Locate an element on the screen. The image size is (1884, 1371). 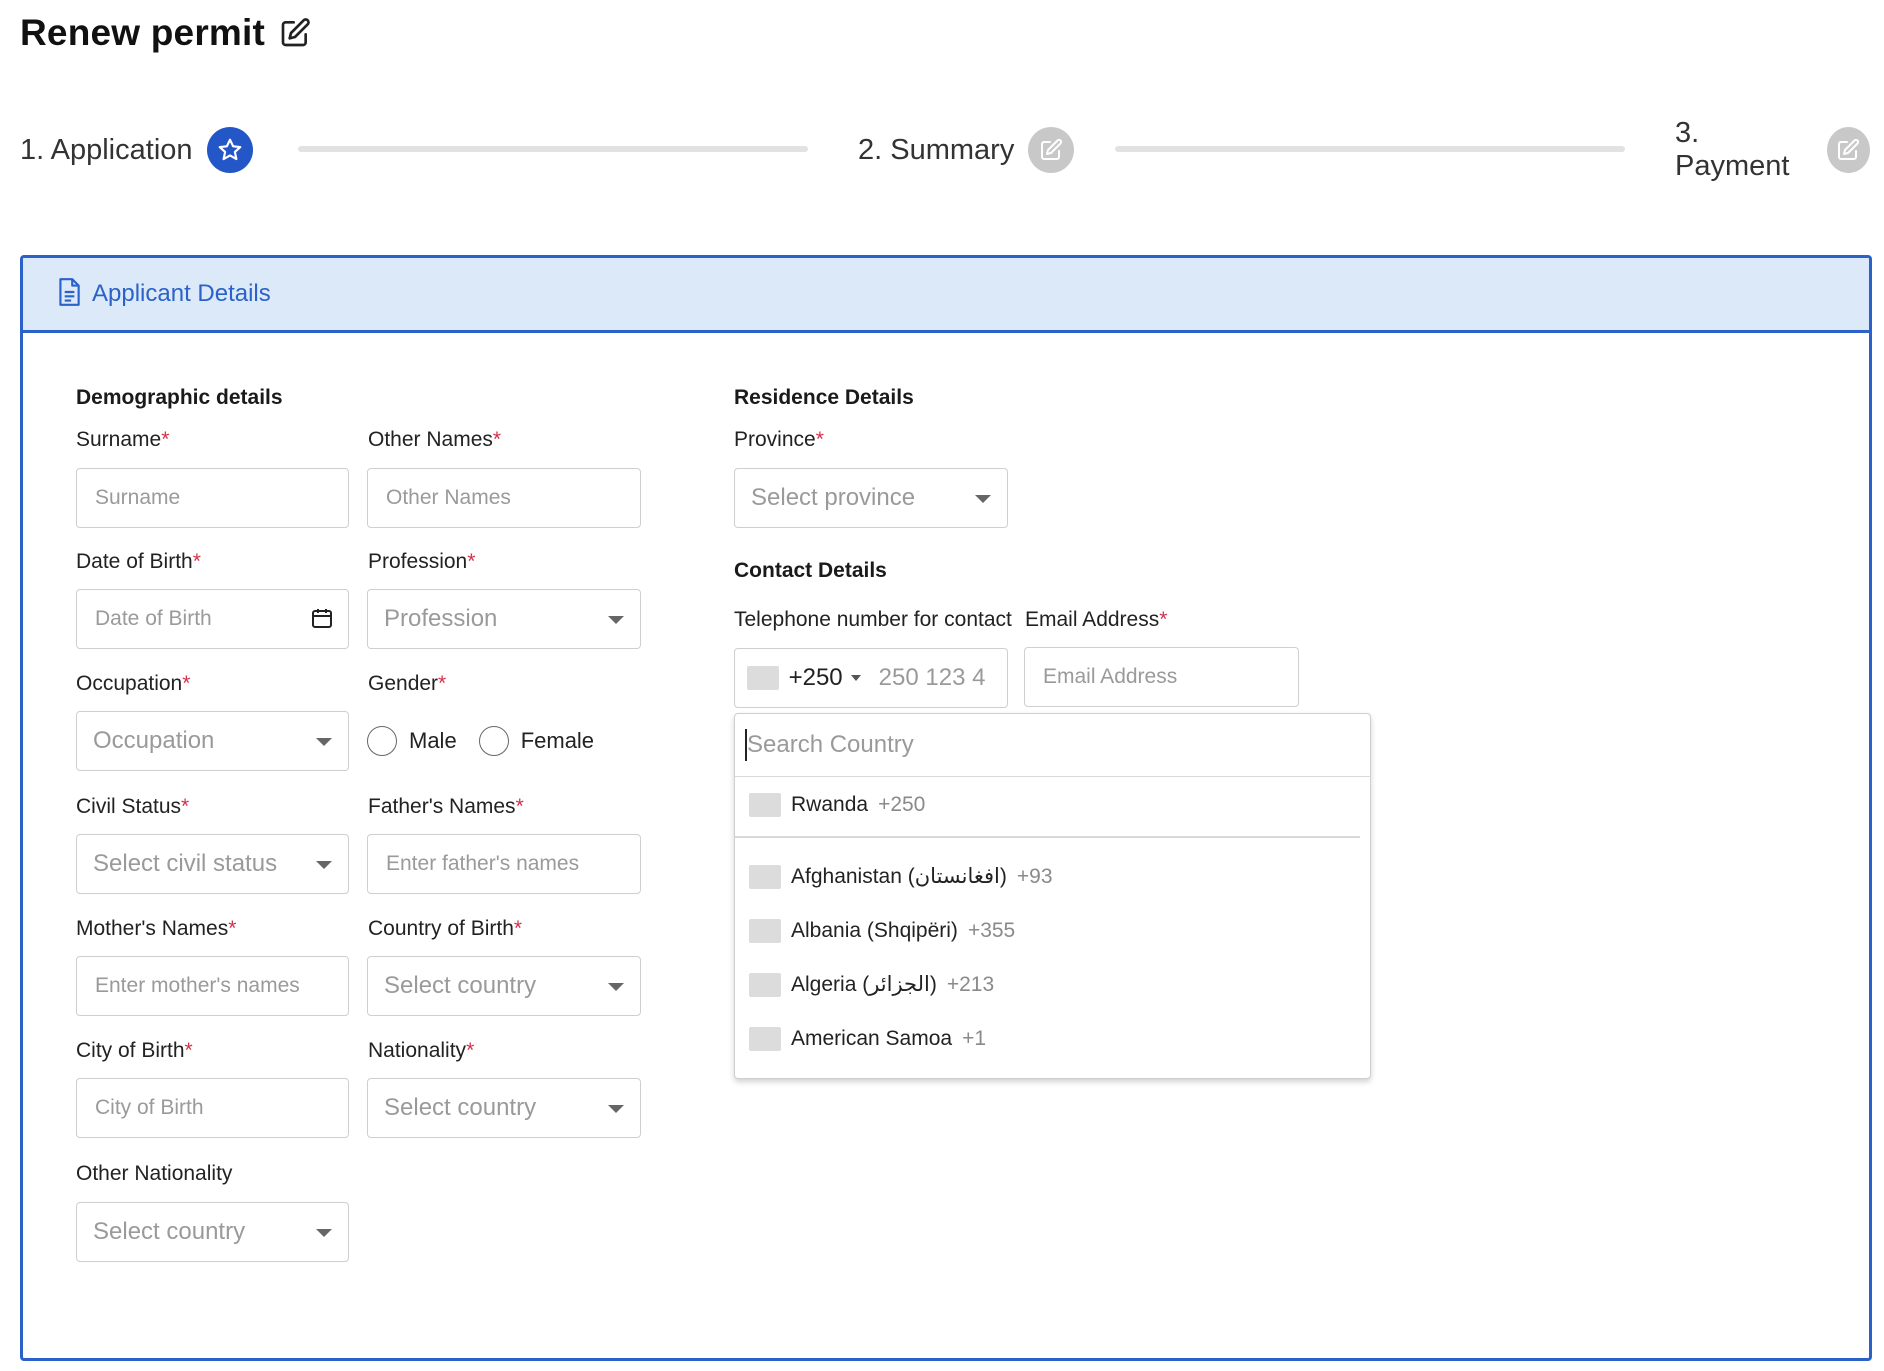
gender-label: Gender* is located at coordinates (407, 683).